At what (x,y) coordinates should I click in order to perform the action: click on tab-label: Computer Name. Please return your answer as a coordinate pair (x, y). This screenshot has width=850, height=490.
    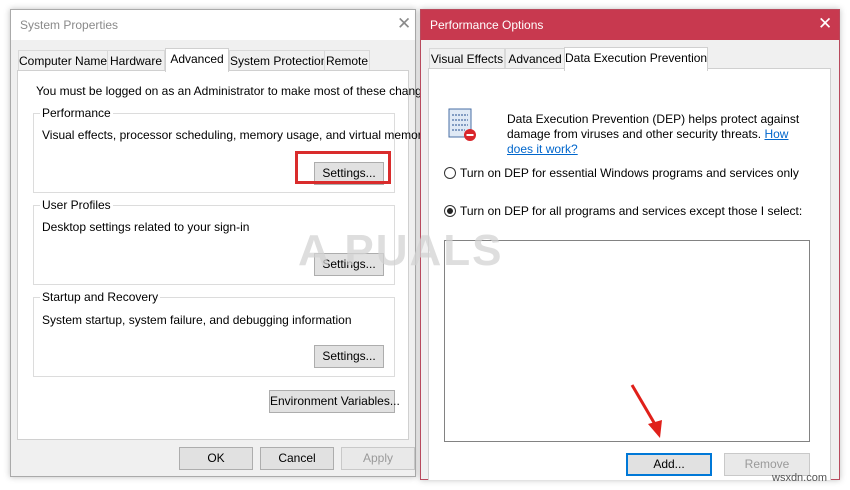
    Looking at the image, I should click on (63, 61).